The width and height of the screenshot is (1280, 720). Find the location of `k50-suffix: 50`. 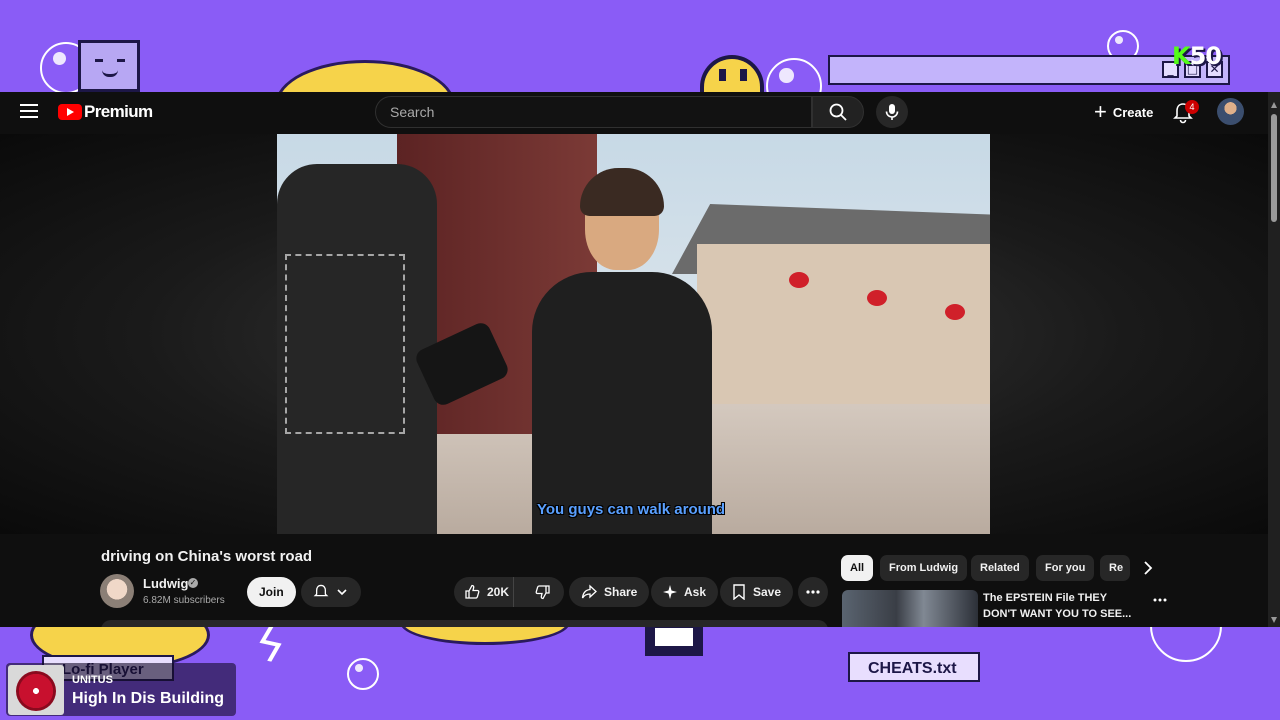

k50-suffix: 50 is located at coordinates (1205, 56).